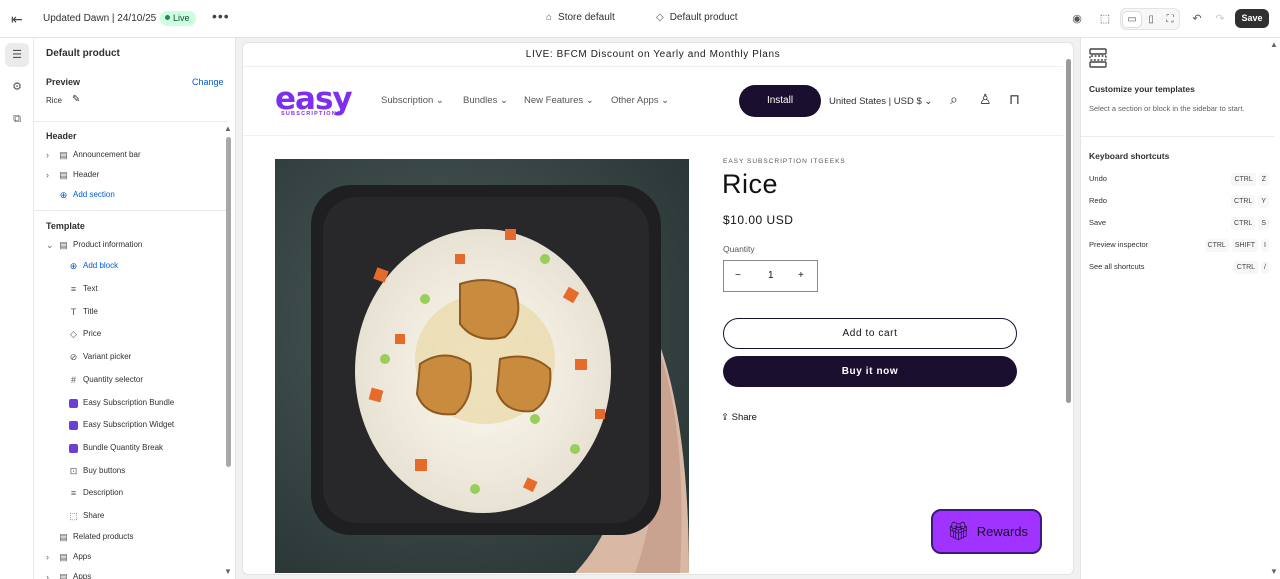 The width and height of the screenshot is (1280, 579). What do you see at coordinates (870, 333) in the screenshot?
I see `add-to-cart-button: Add to cart` at bounding box center [870, 333].